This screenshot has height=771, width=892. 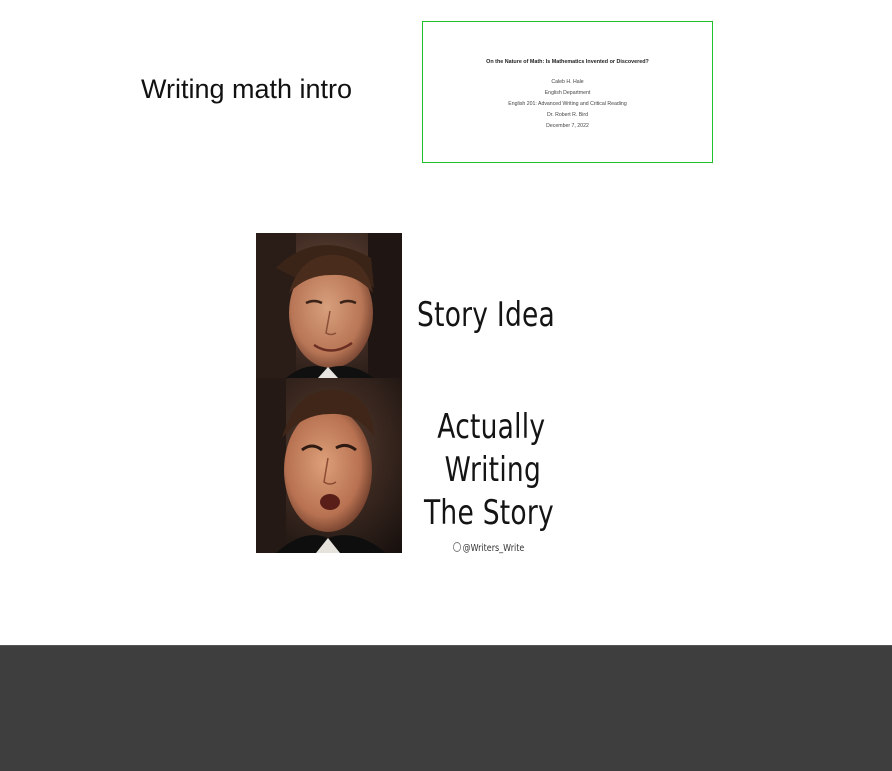 I want to click on document-author: Caleb H. Hale, so click(x=567, y=82).